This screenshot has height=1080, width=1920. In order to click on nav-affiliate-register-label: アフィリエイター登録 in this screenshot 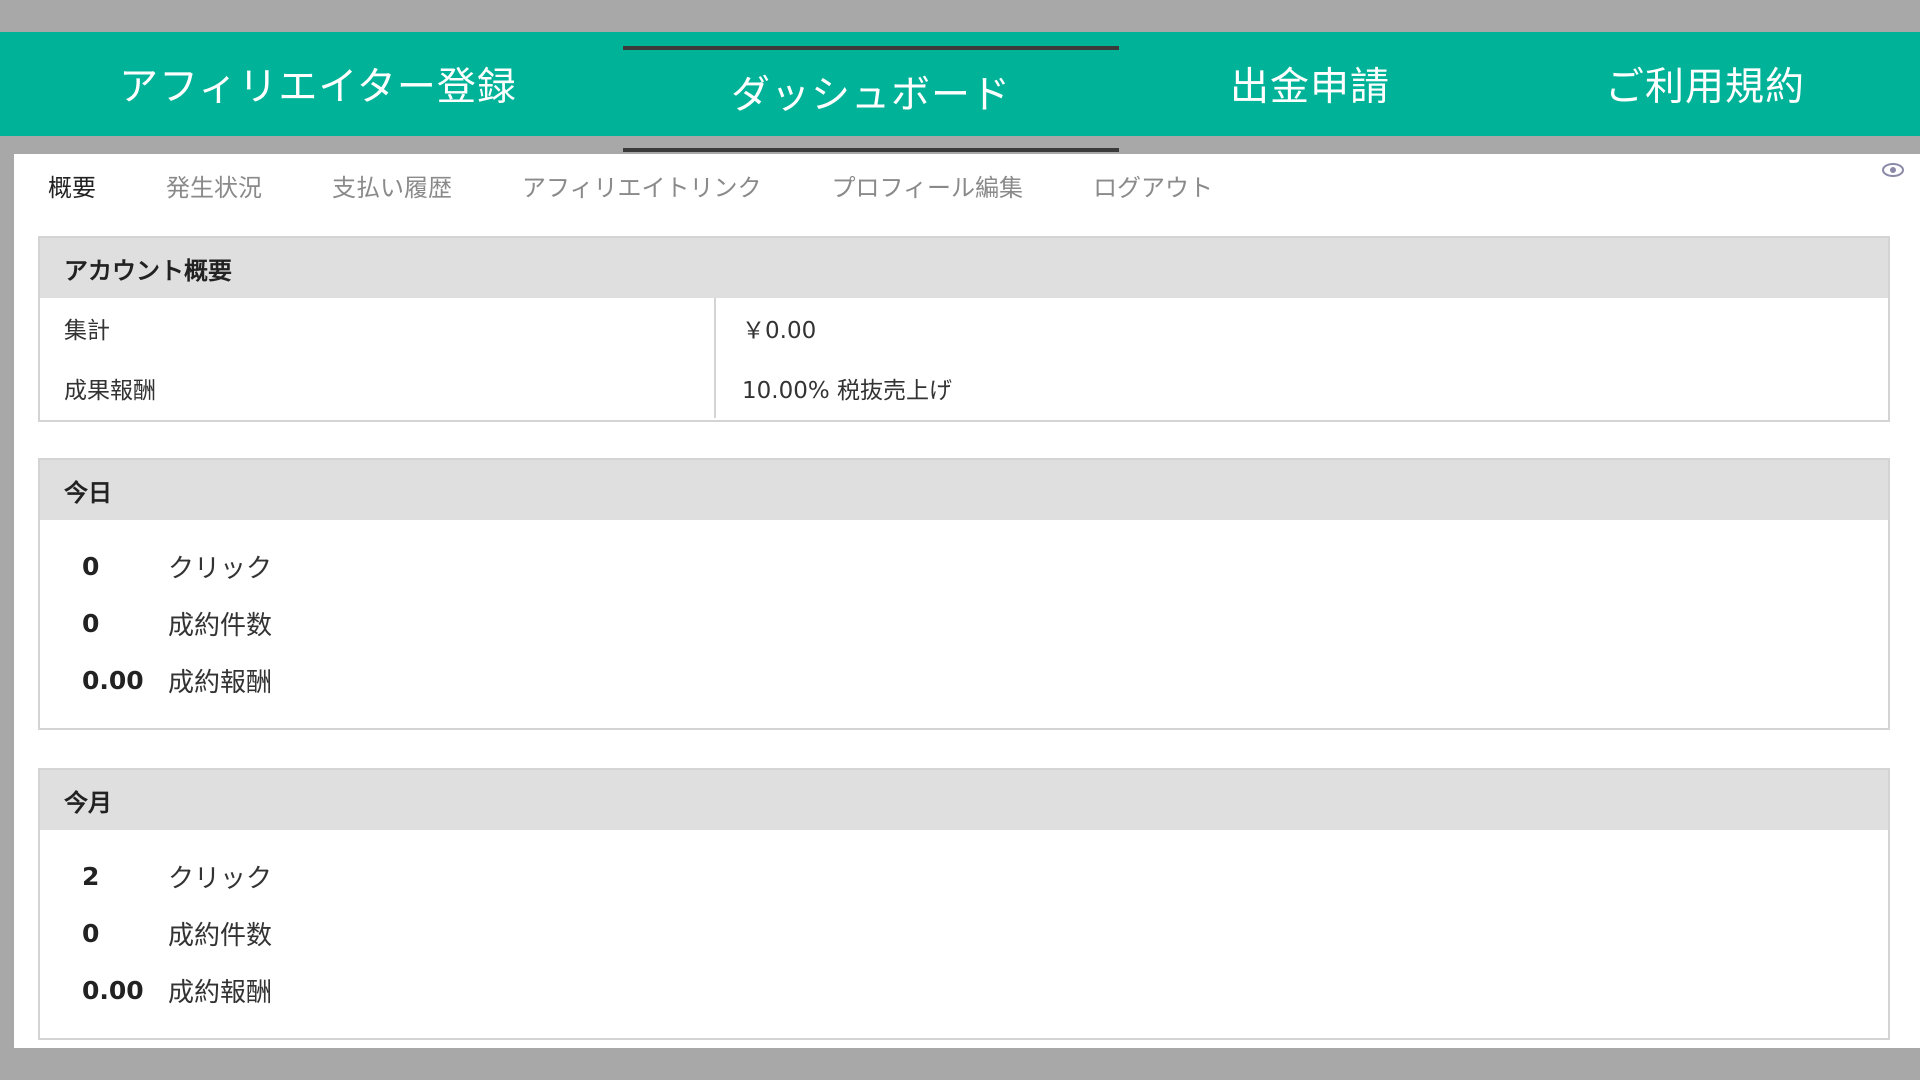, I will do `click(318, 87)`.